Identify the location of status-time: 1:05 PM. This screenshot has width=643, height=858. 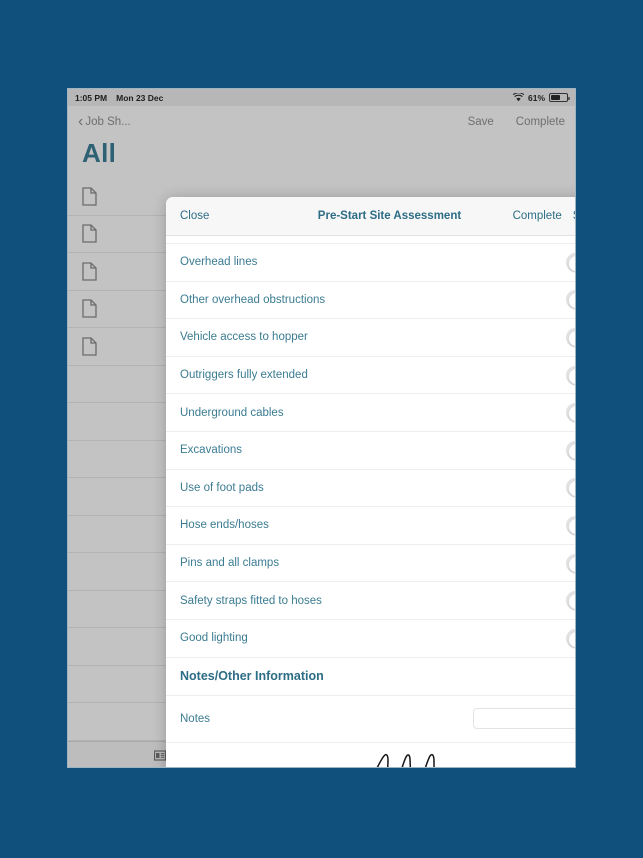
(91, 97).